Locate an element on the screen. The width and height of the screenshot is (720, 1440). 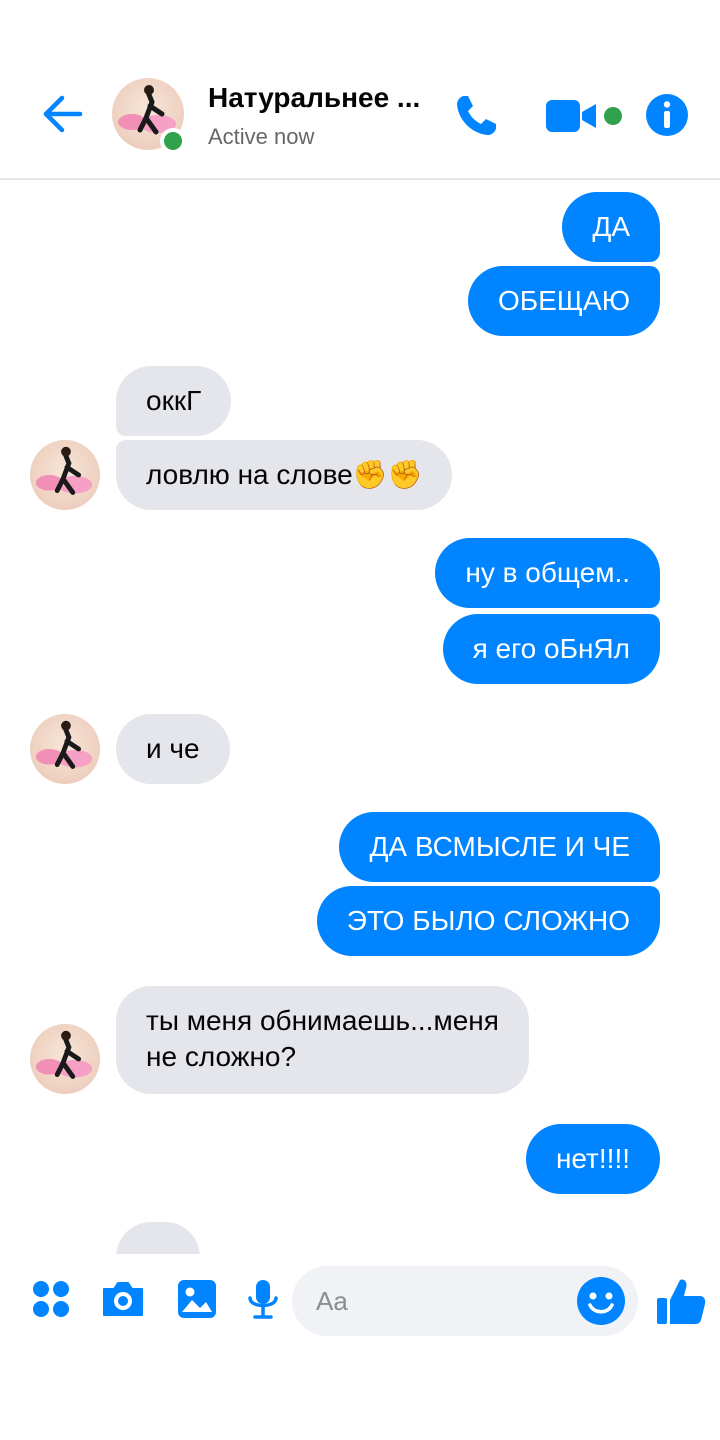
microphone-icon is located at coordinates (263, 1299).